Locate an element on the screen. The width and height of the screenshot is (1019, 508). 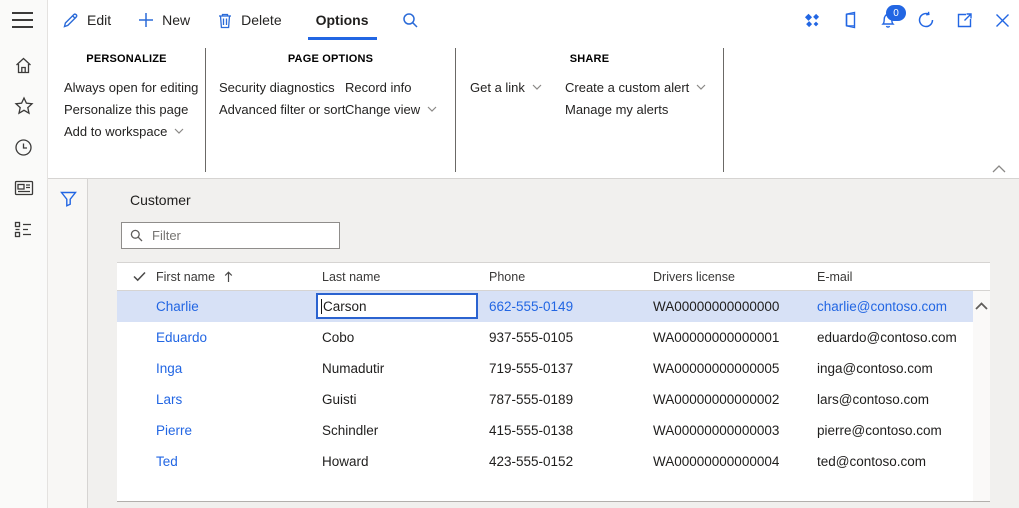
scroll-up-chevron-icon is located at coordinates (981, 306).